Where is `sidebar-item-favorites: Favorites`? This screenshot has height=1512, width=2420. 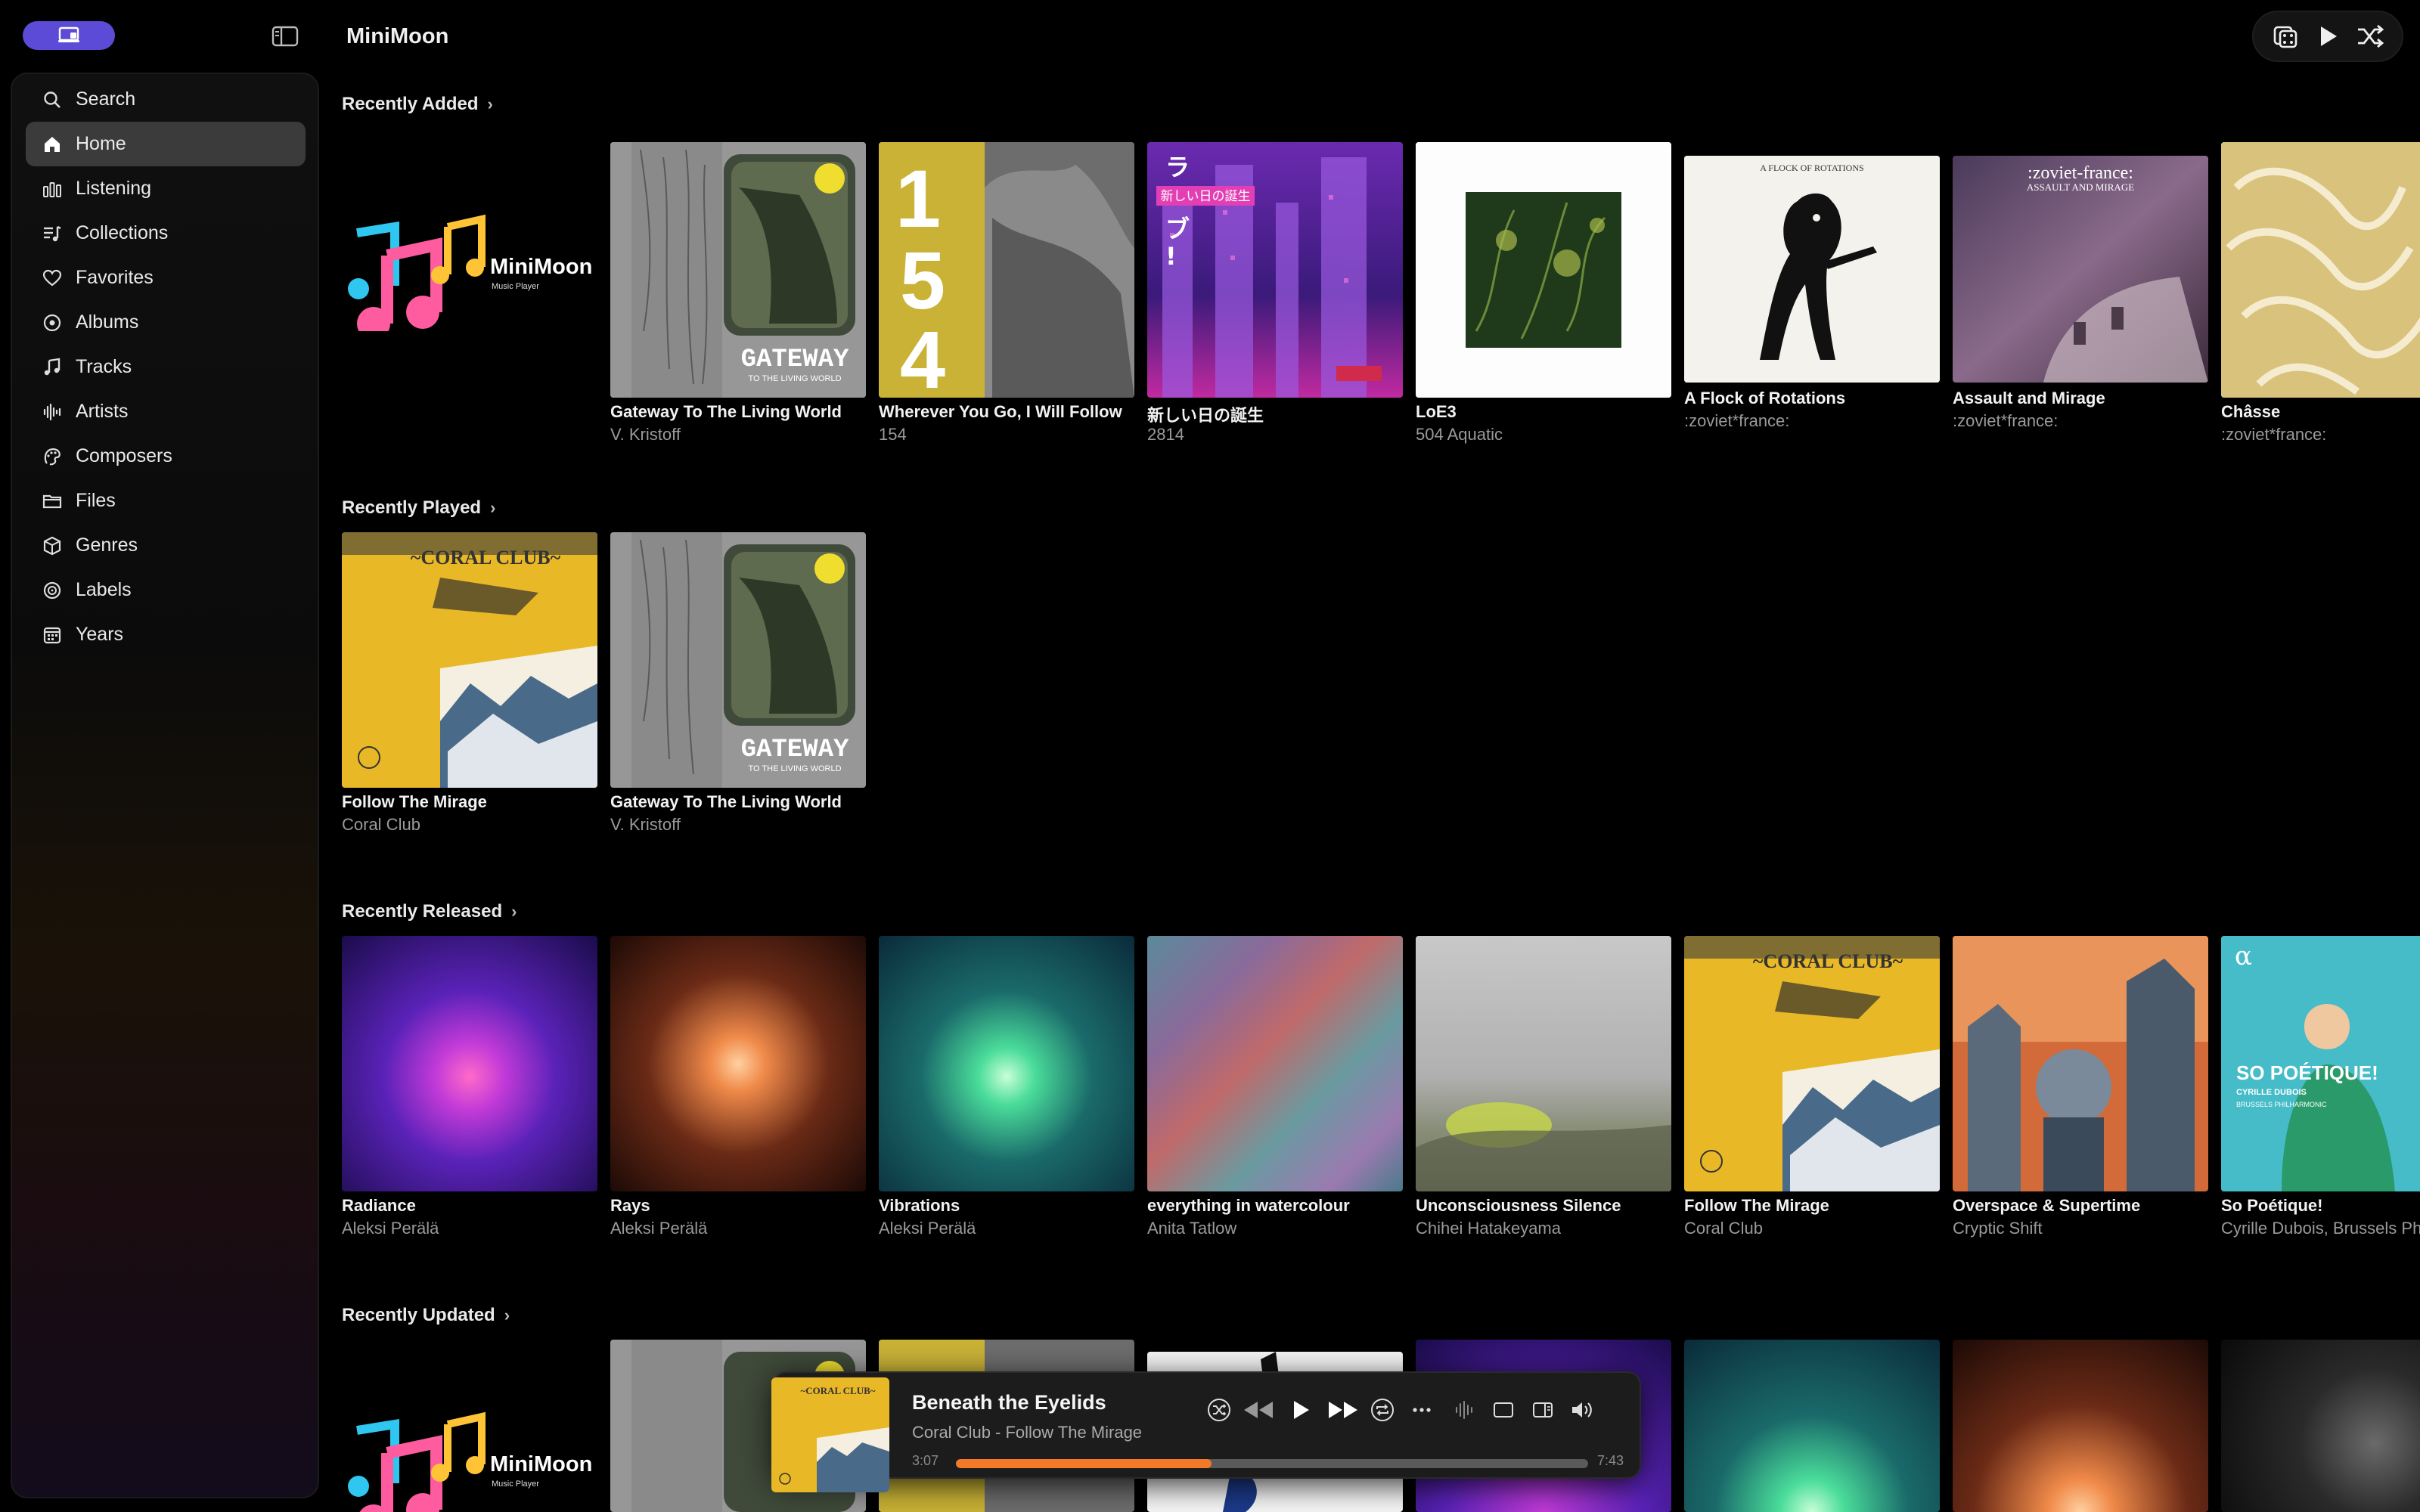
sidebar-item-favorites: Favorites is located at coordinates (166, 278).